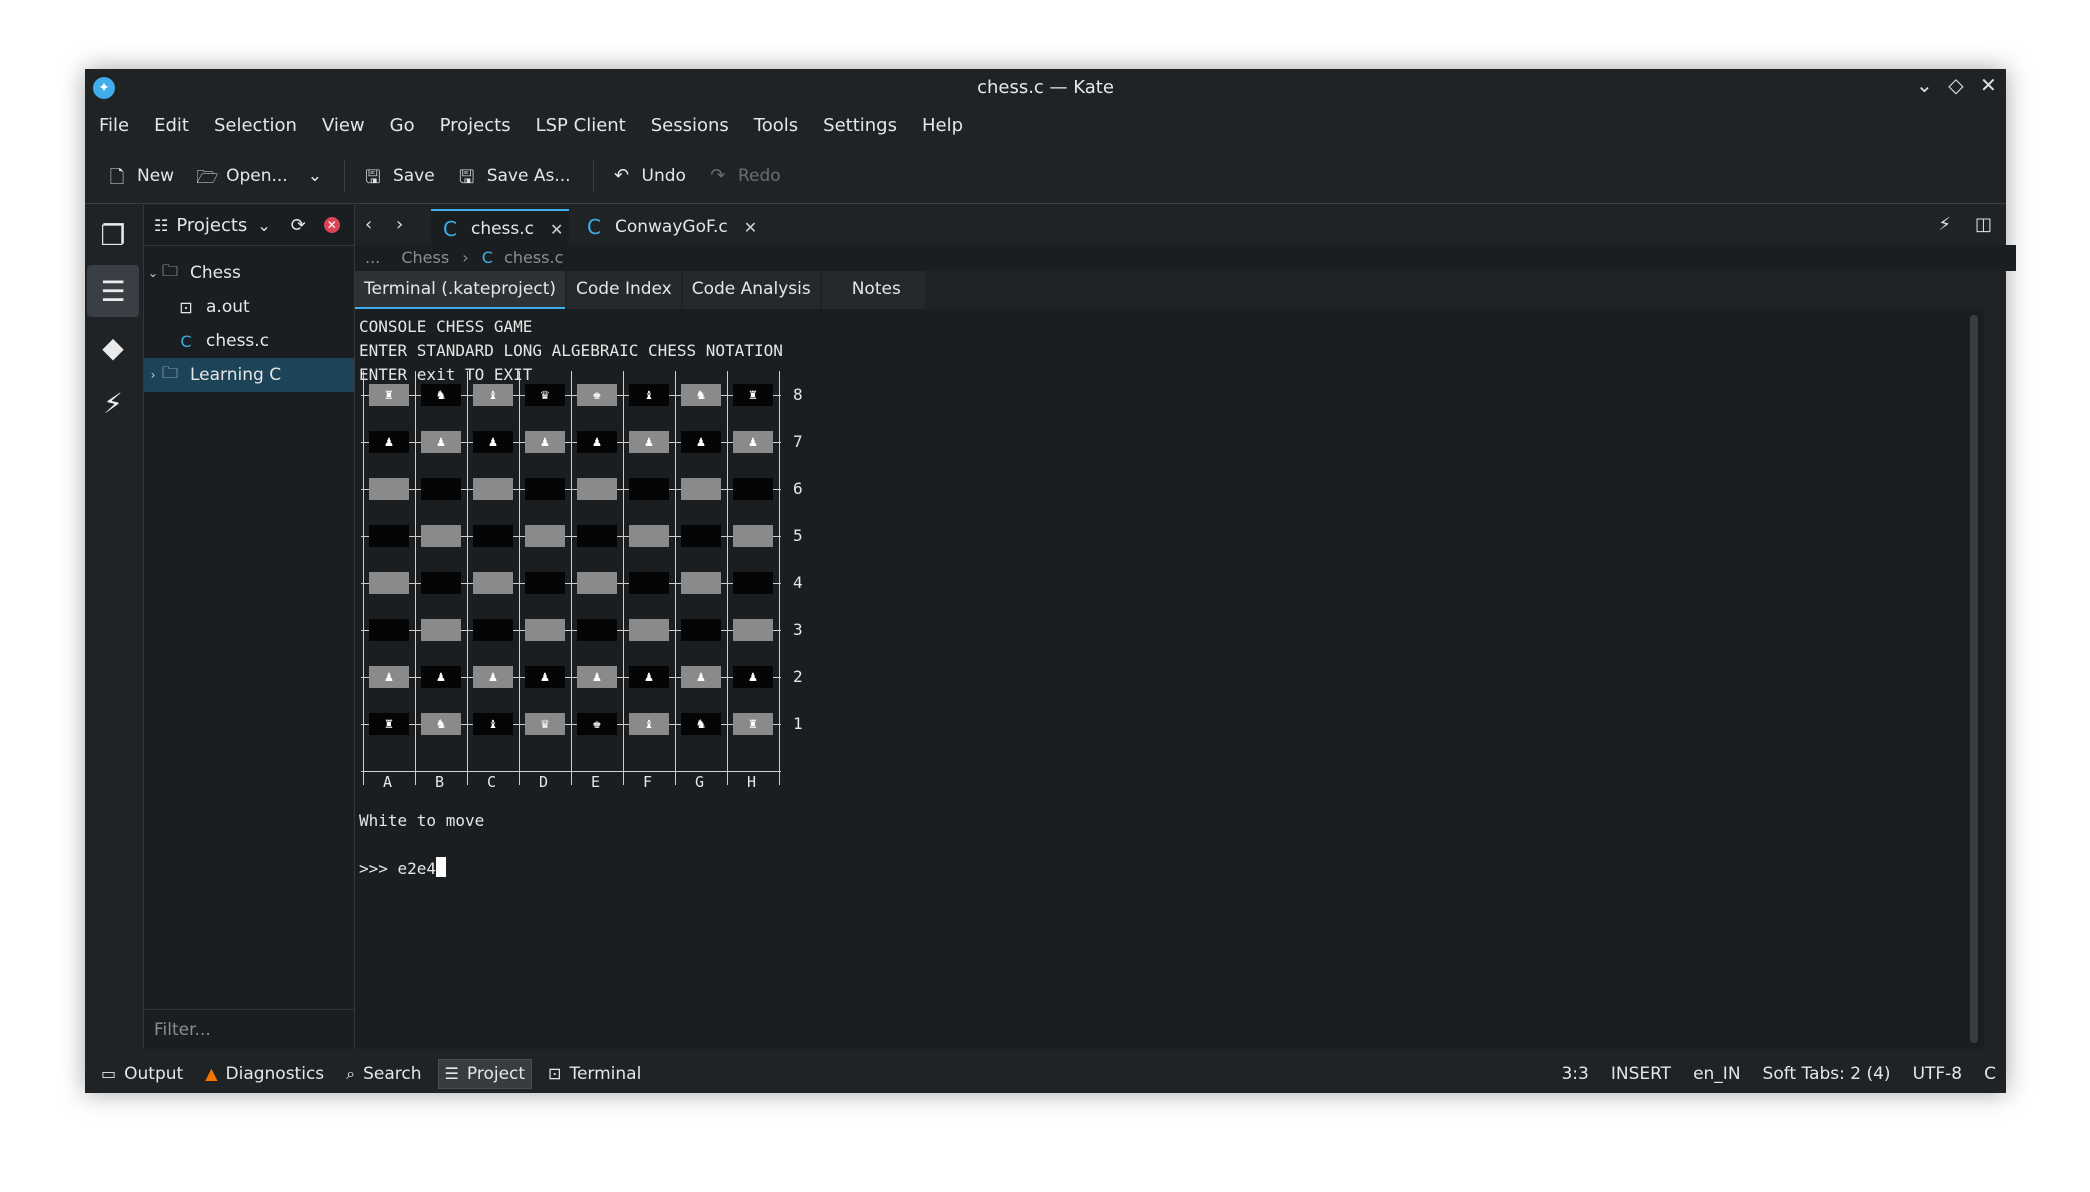 The height and width of the screenshot is (1192, 2090). Describe the element at coordinates (389, 724) in the screenshot. I see `board-square-a1: ♜` at that location.